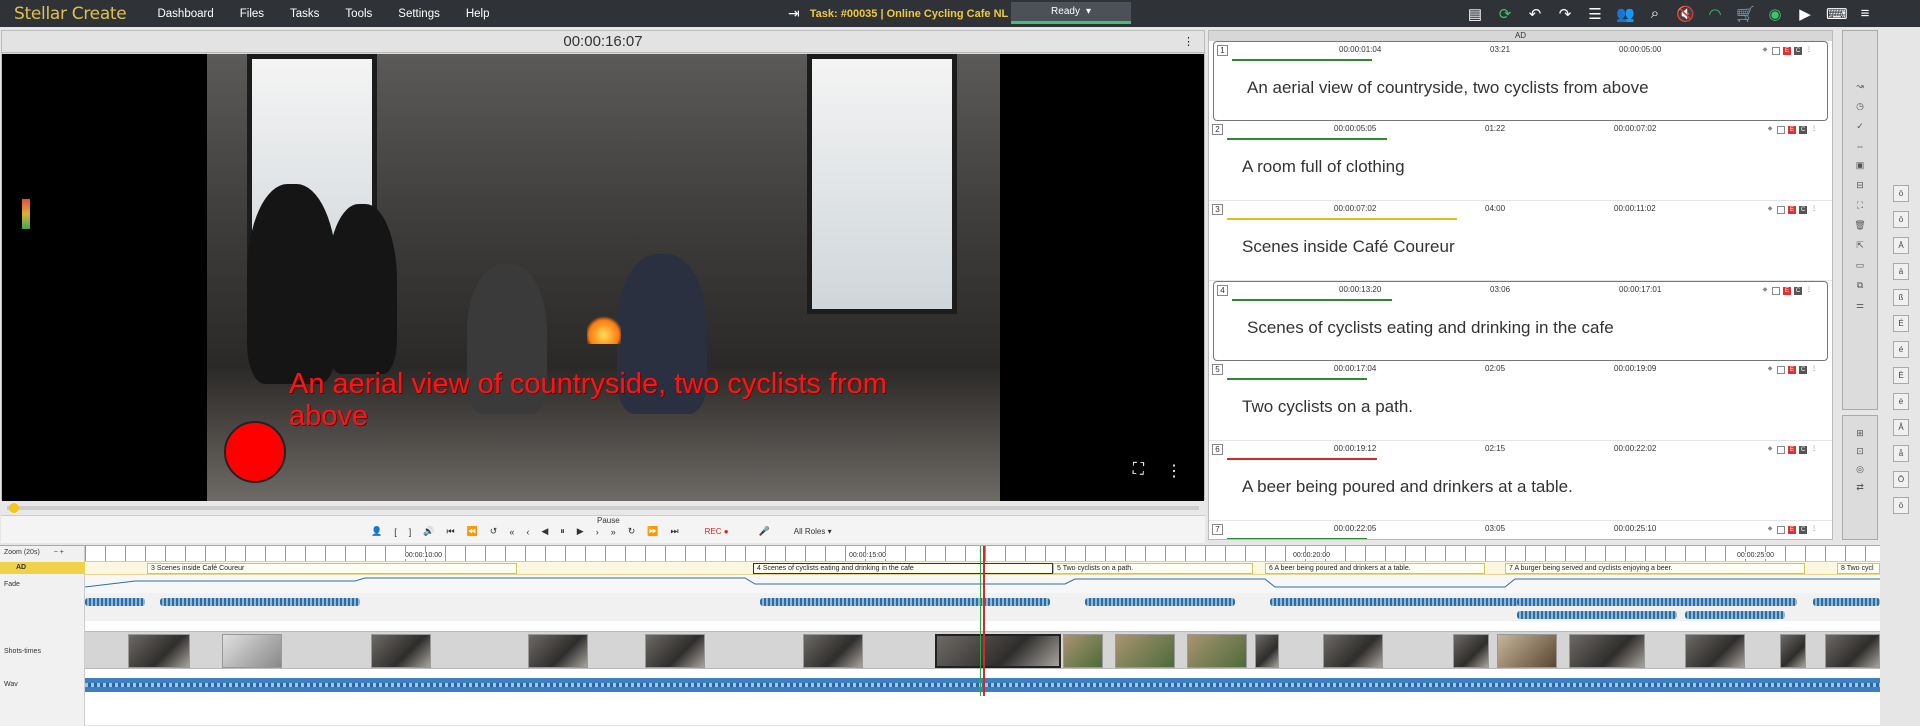 The image size is (1920, 726). I want to click on menu-help: Help, so click(478, 14).